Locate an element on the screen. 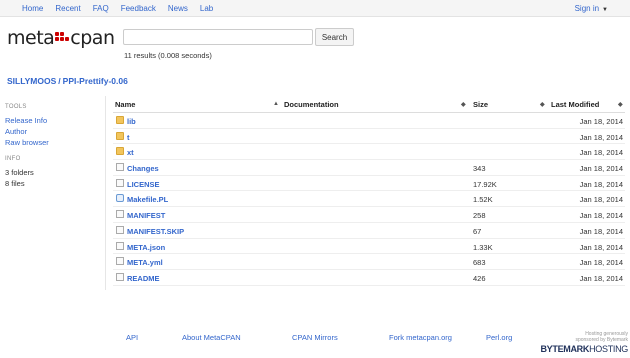  file-size: 683 is located at coordinates (479, 263).